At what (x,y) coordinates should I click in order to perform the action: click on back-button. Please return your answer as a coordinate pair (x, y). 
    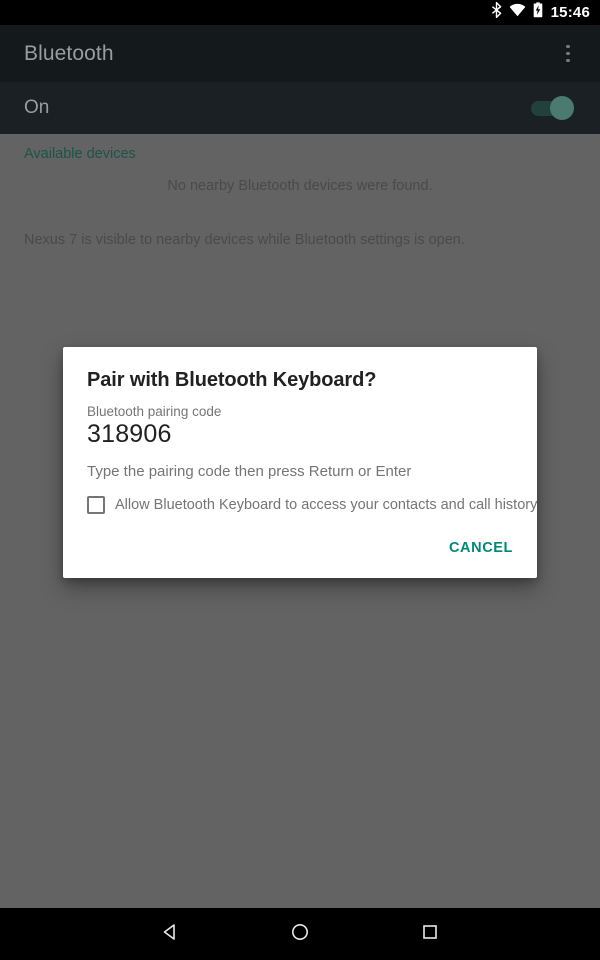
    Looking at the image, I should click on (170, 934).